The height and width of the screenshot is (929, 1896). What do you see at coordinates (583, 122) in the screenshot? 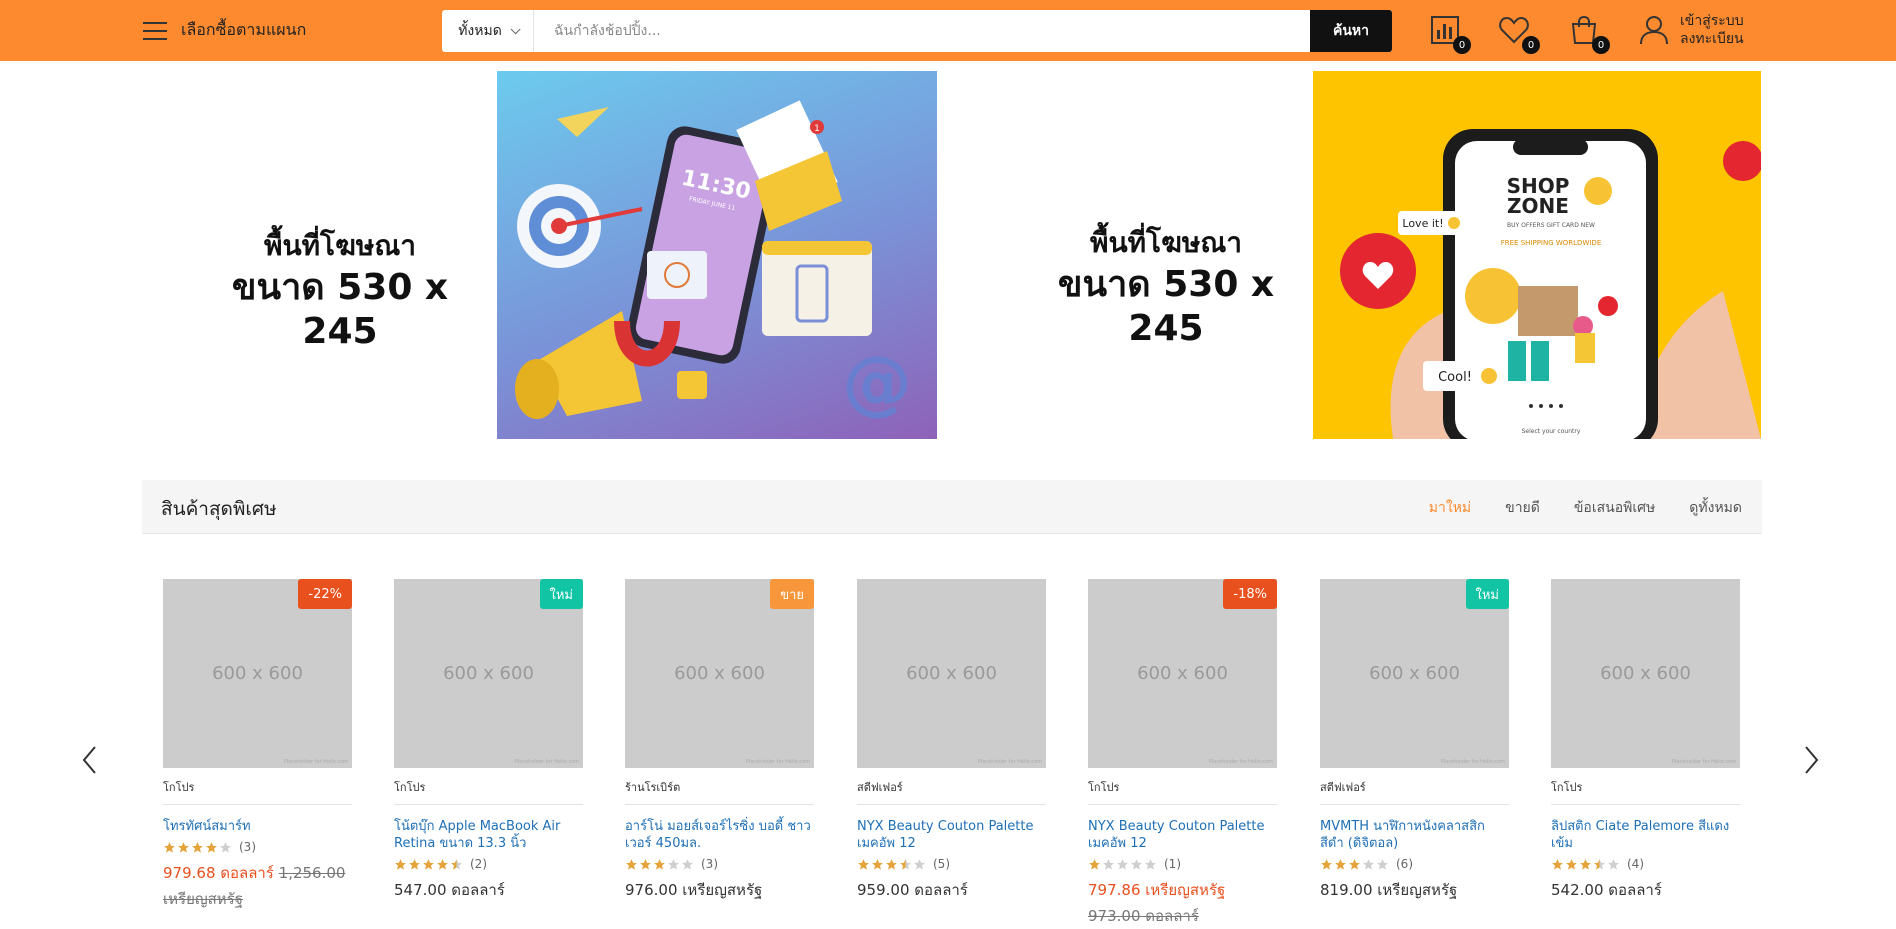
I see `paper-plane-icon` at bounding box center [583, 122].